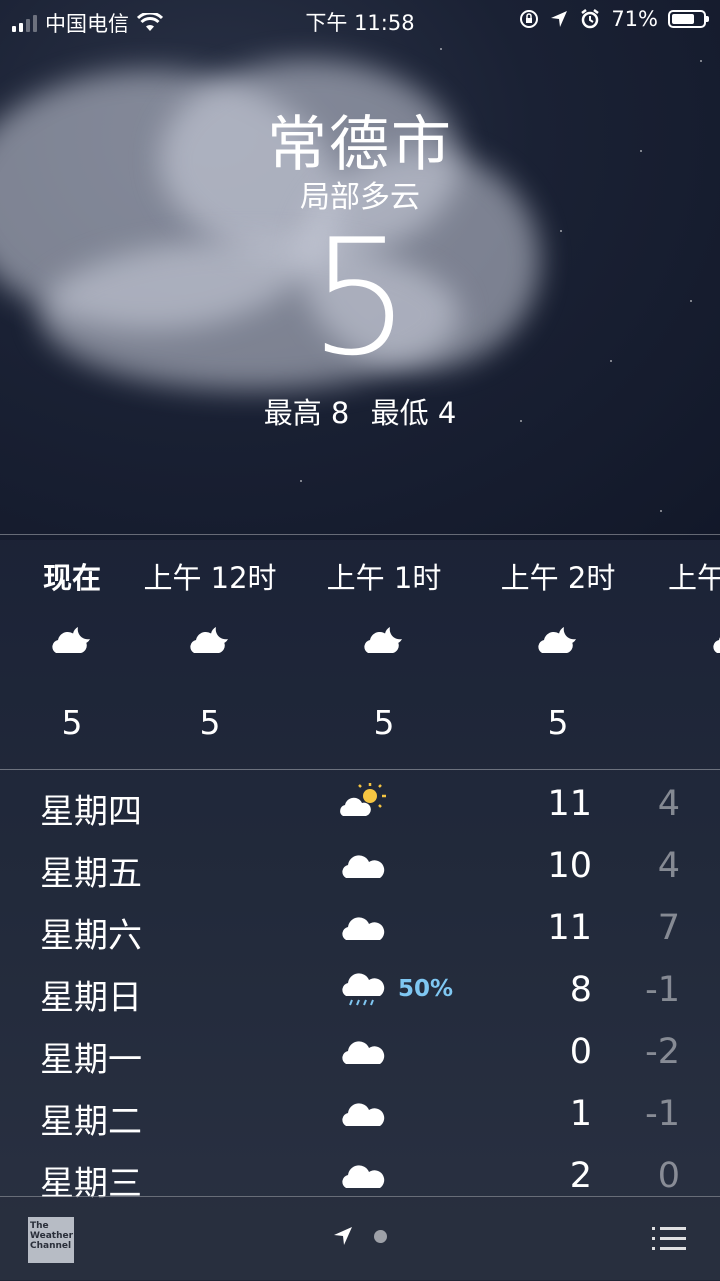 The width and height of the screenshot is (720, 1281). What do you see at coordinates (694, 578) in the screenshot?
I see `hour-label: 上午` at bounding box center [694, 578].